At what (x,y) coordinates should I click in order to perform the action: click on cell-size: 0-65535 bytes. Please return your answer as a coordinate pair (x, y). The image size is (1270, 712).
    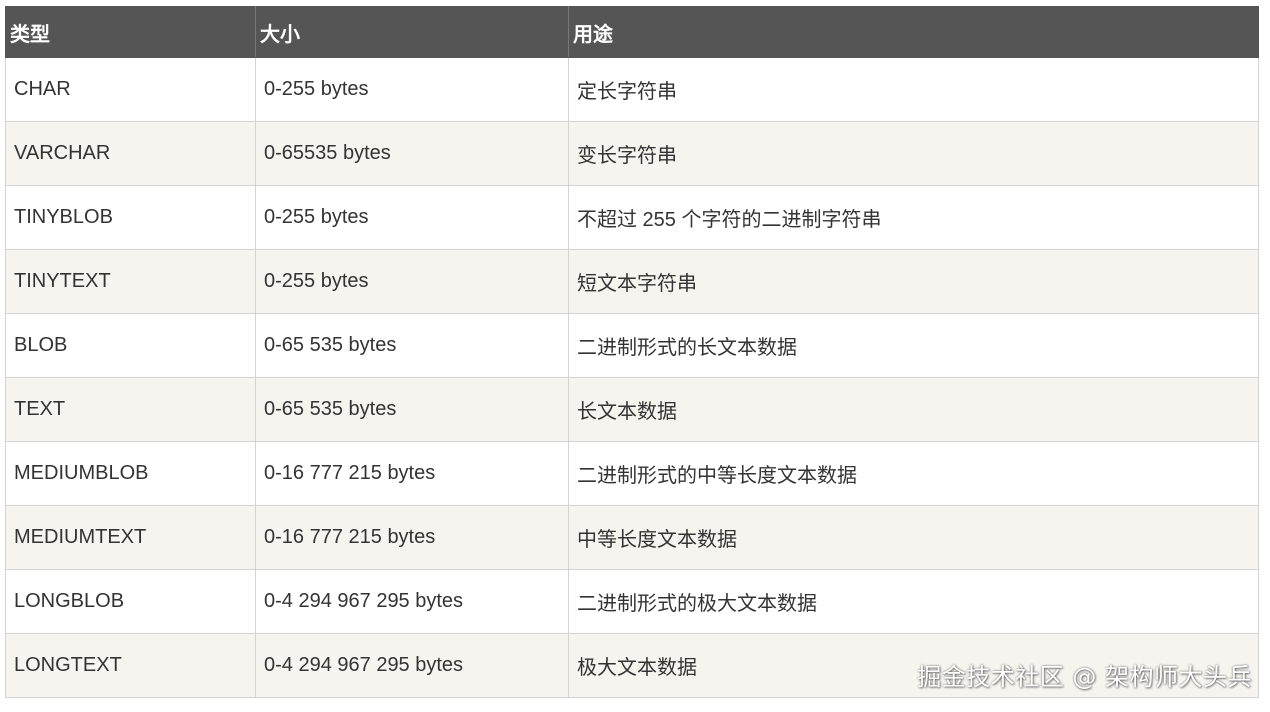
    Looking at the image, I should click on (412, 153).